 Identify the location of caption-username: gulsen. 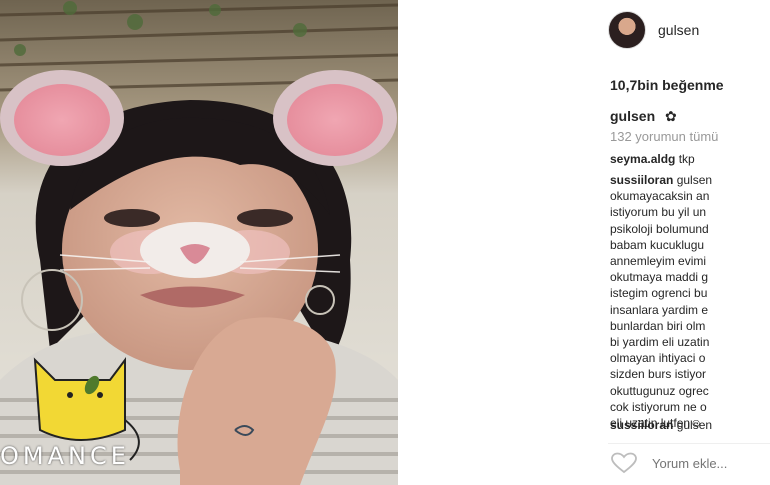
(632, 116).